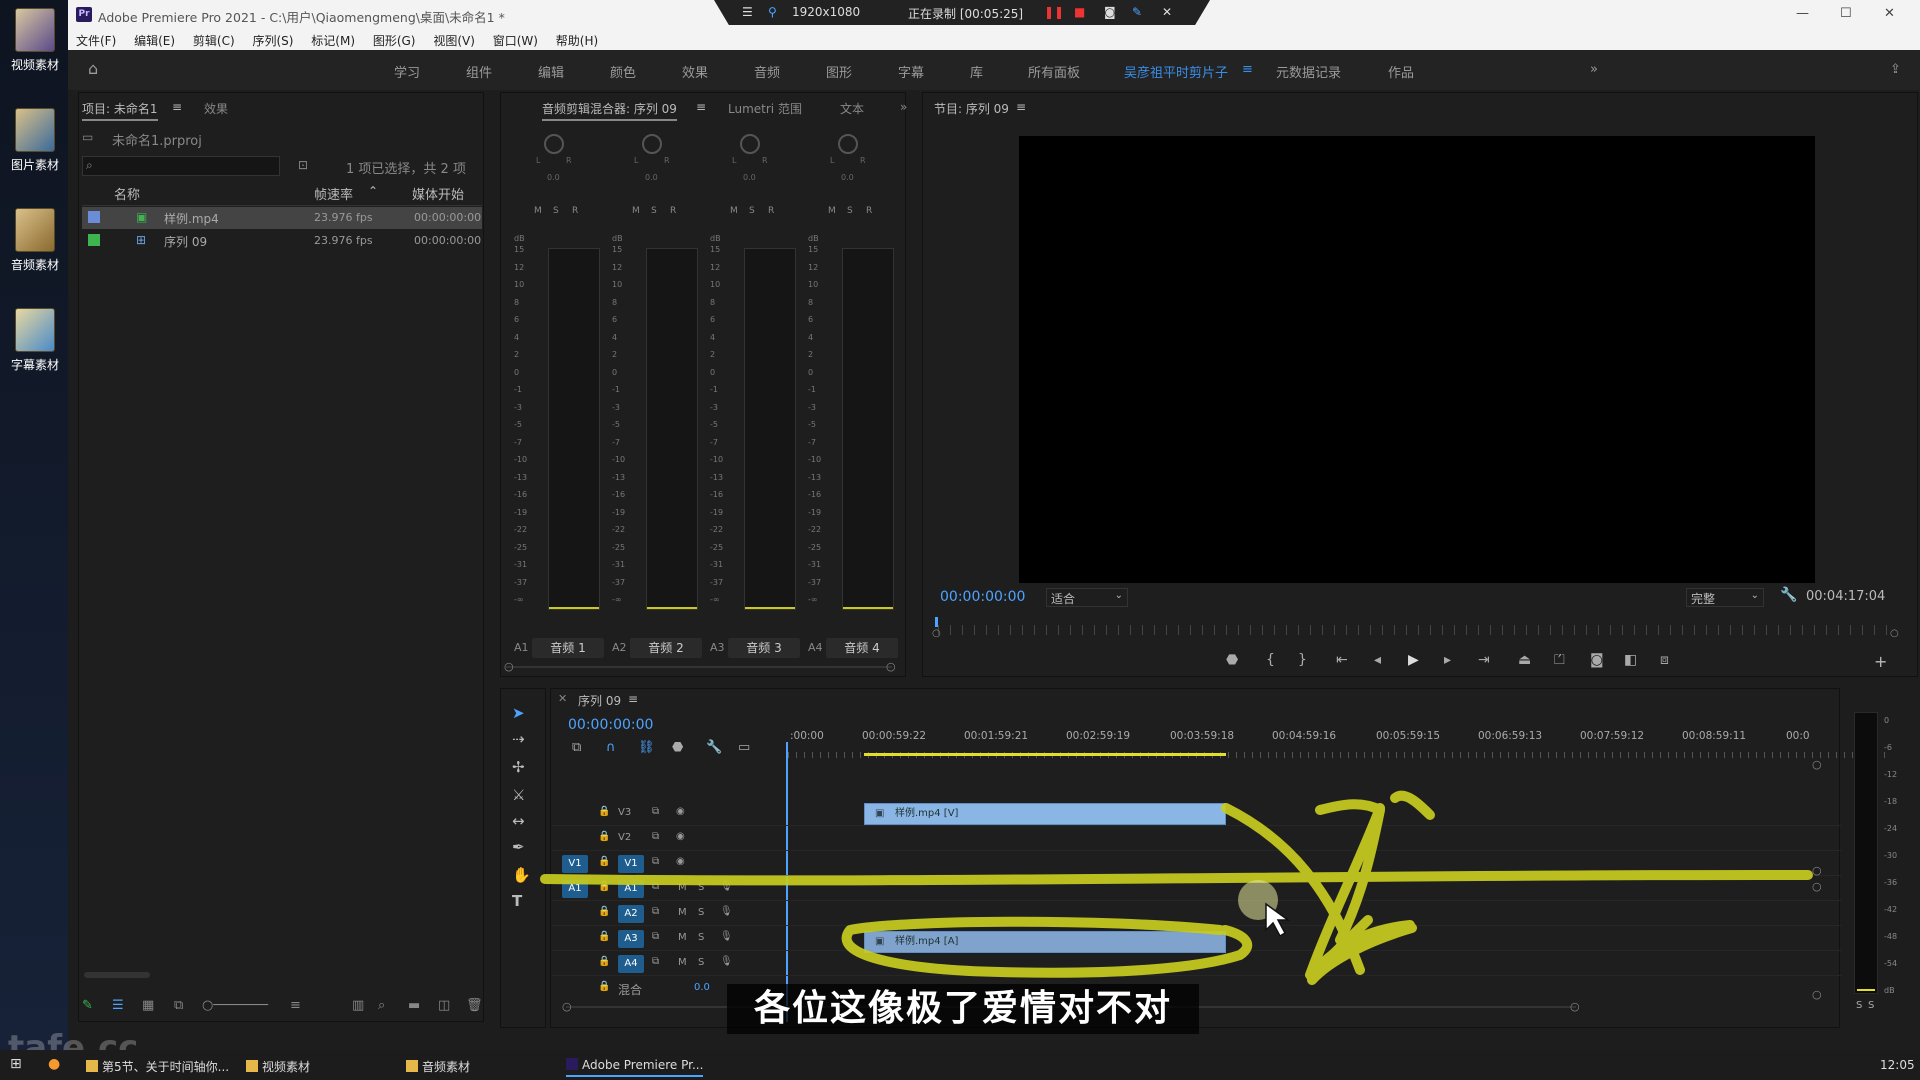 The width and height of the screenshot is (1920, 1080). I want to click on automate-to-sequence-icon: ▥, so click(358, 1005).